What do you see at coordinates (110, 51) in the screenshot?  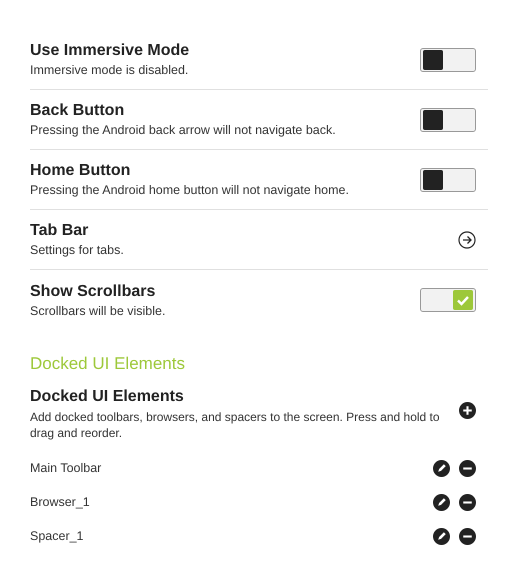 I see `setting-title: Use Immersive Mode` at bounding box center [110, 51].